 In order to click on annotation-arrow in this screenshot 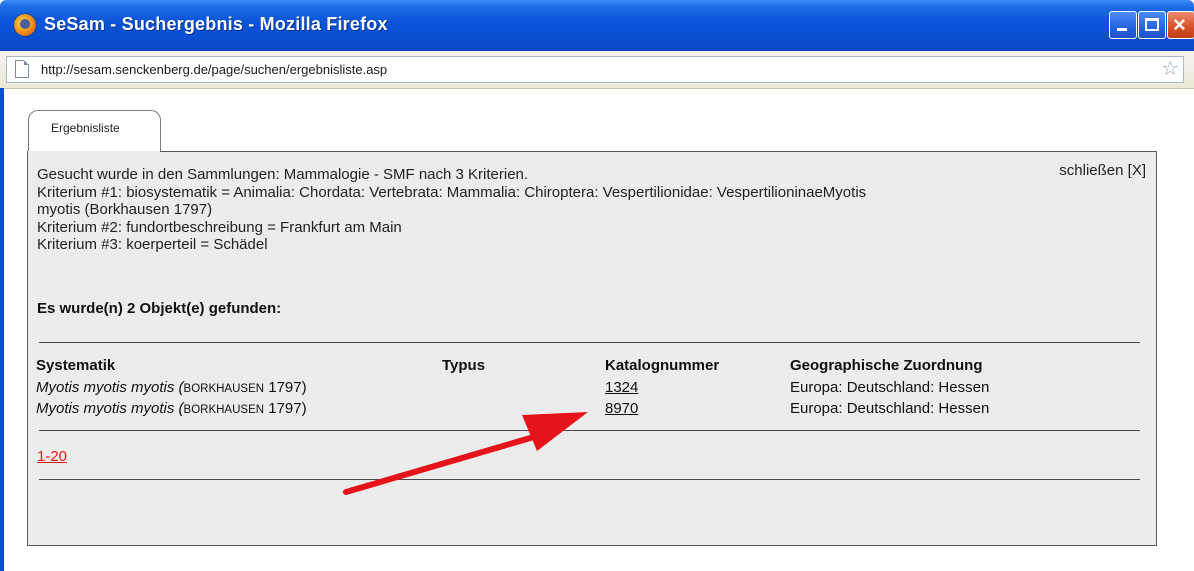, I will do `click(465, 453)`.